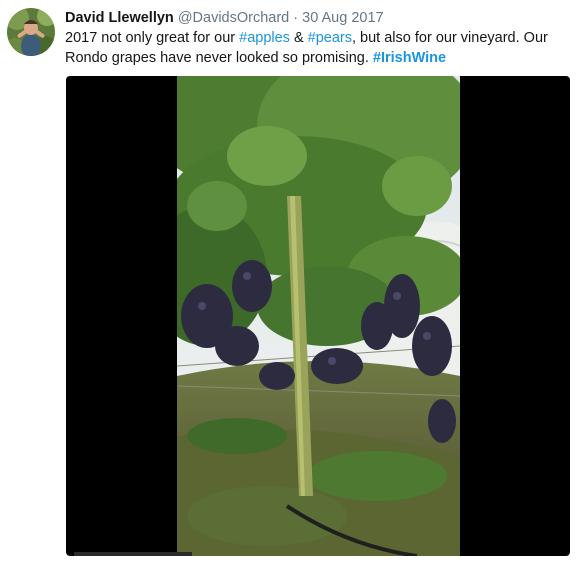 This screenshot has width=583, height=582. I want to click on tweet-text-part: 2017 not only great for our, so click(152, 38).